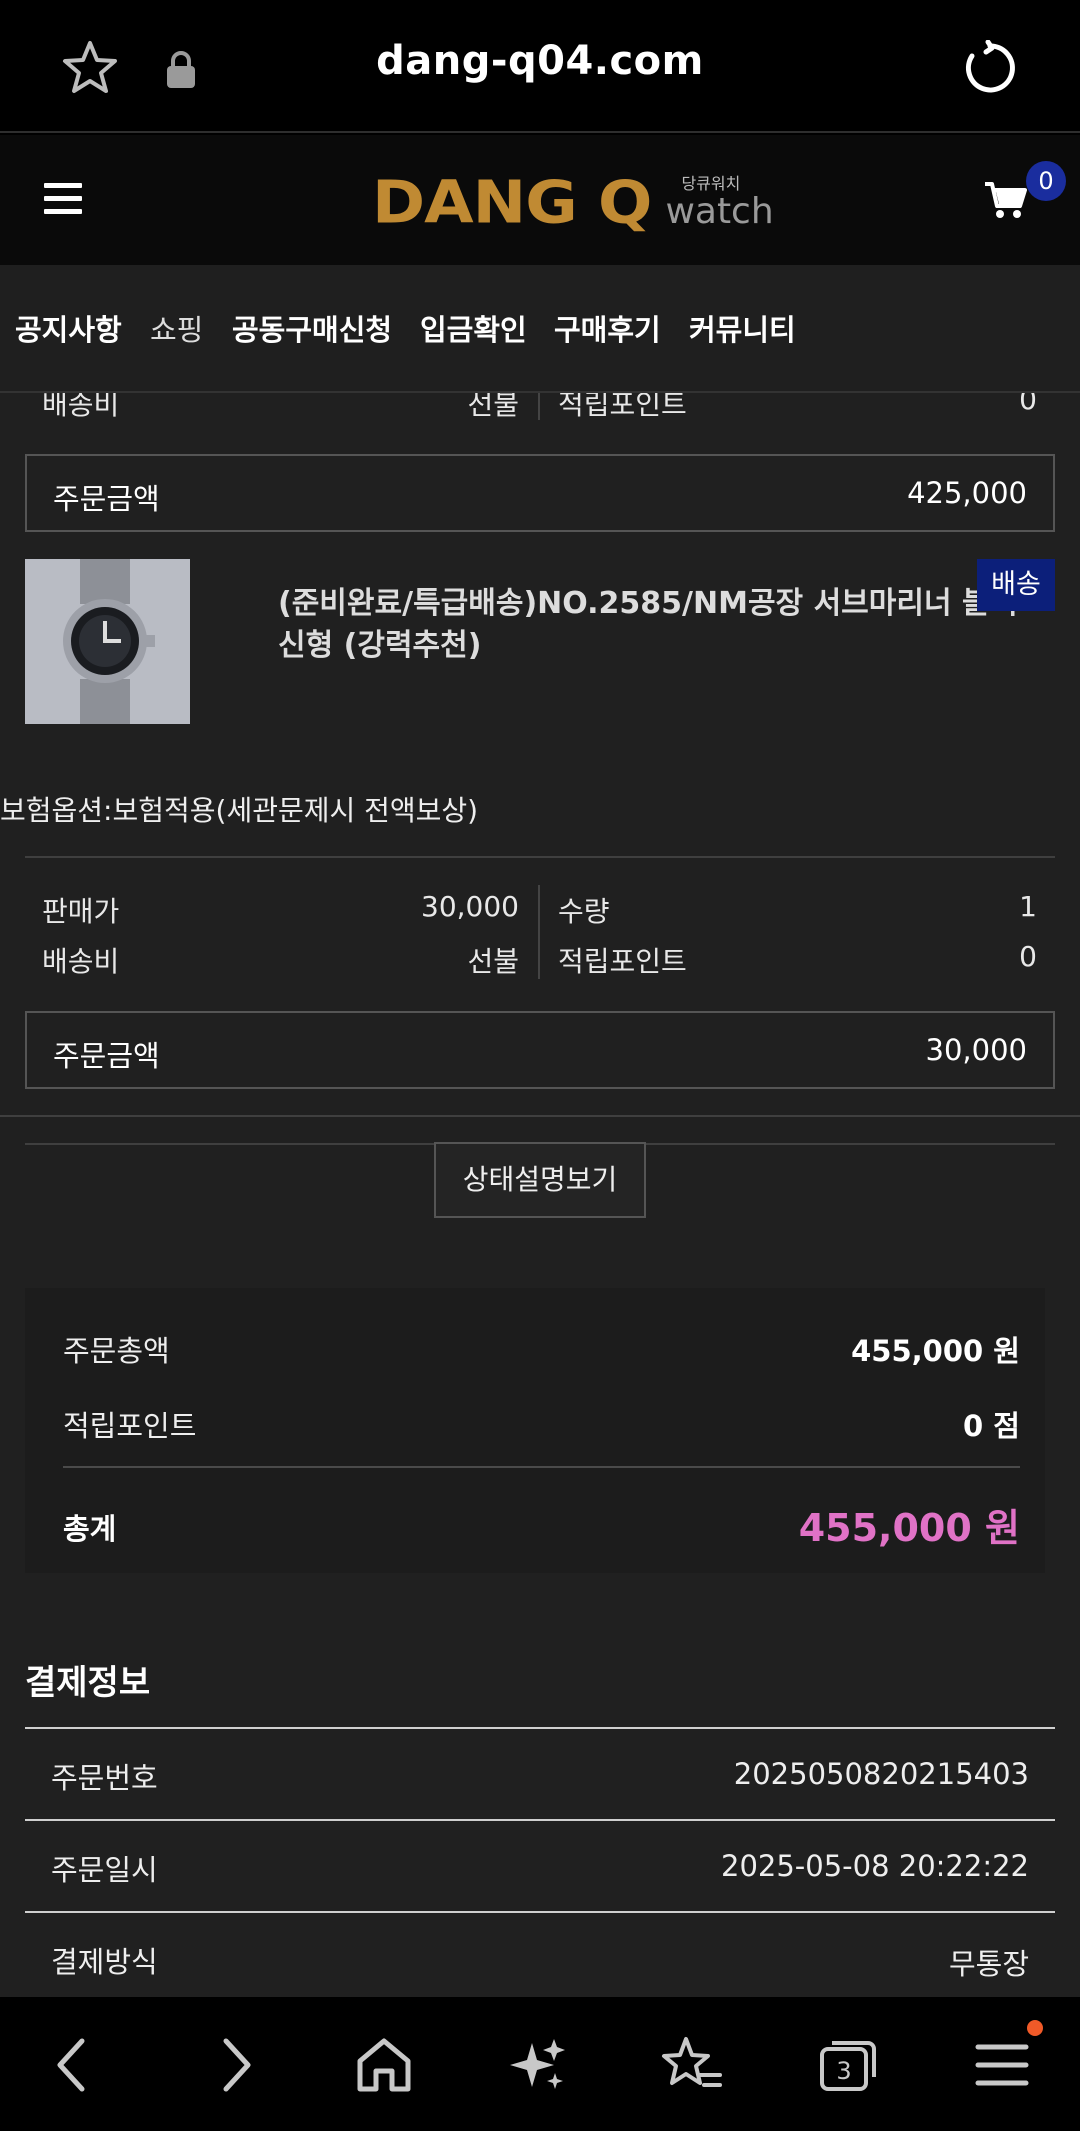 The height and width of the screenshot is (2131, 1080). What do you see at coordinates (512, 203) in the screenshot?
I see `logo-brand: DANG Q` at bounding box center [512, 203].